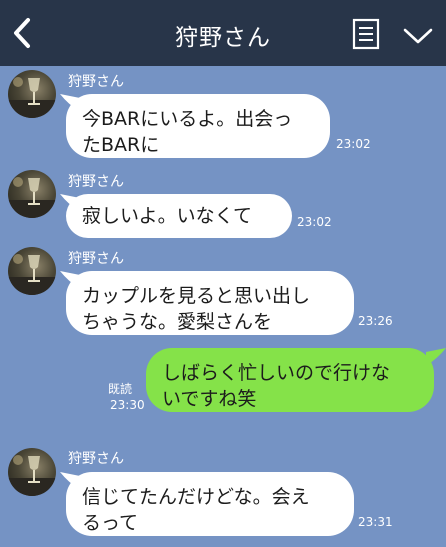 This screenshot has height=547, width=446. I want to click on chat-header: 狩野さん, so click(223, 33).